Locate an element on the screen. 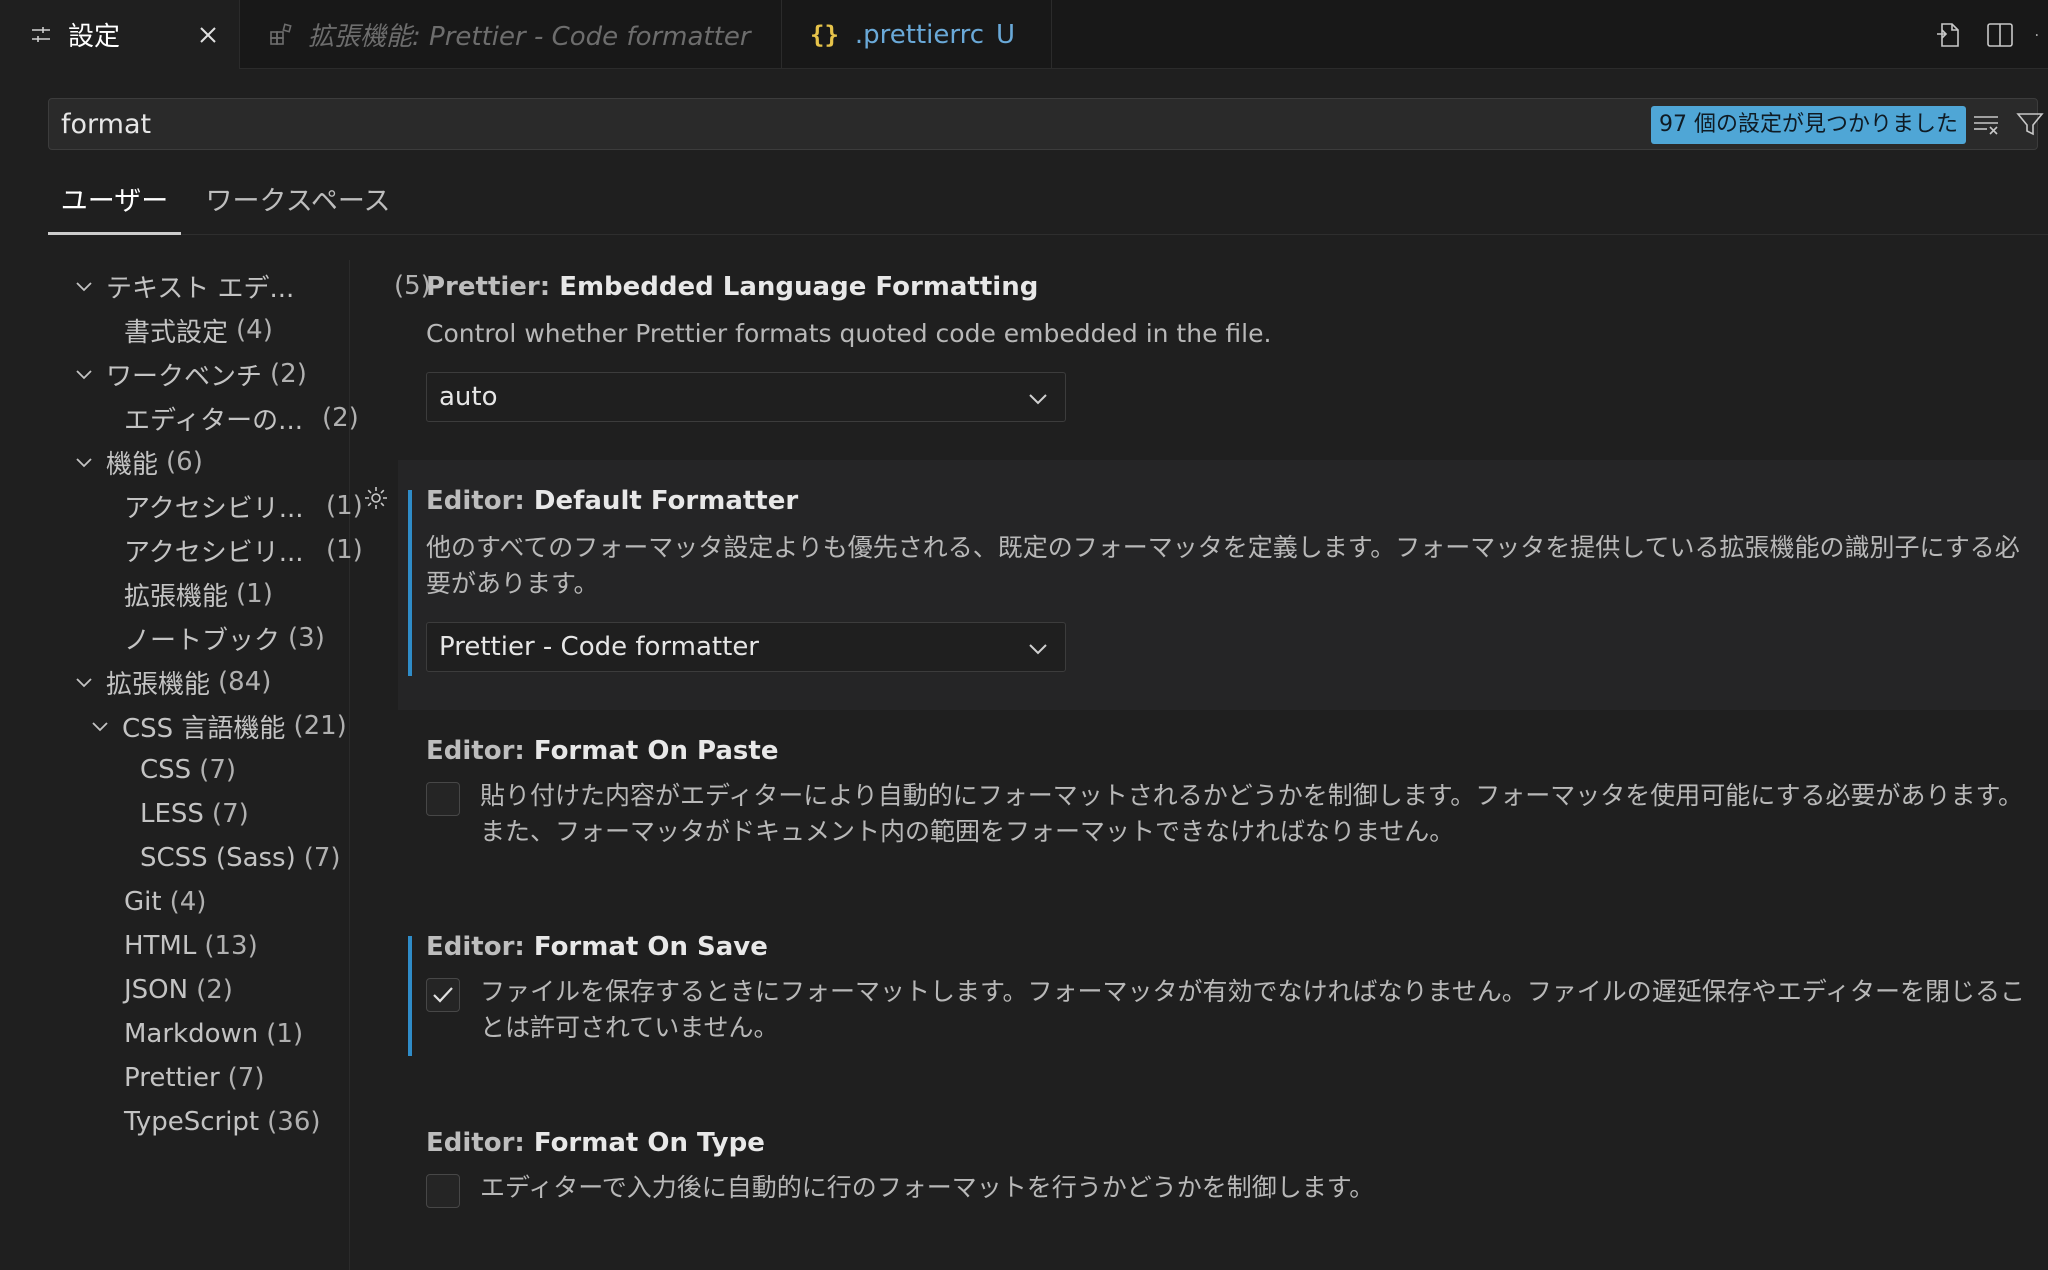 The width and height of the screenshot is (2048, 1270). tab-prettierrc: {} .prettierrc U is located at coordinates (917, 34).